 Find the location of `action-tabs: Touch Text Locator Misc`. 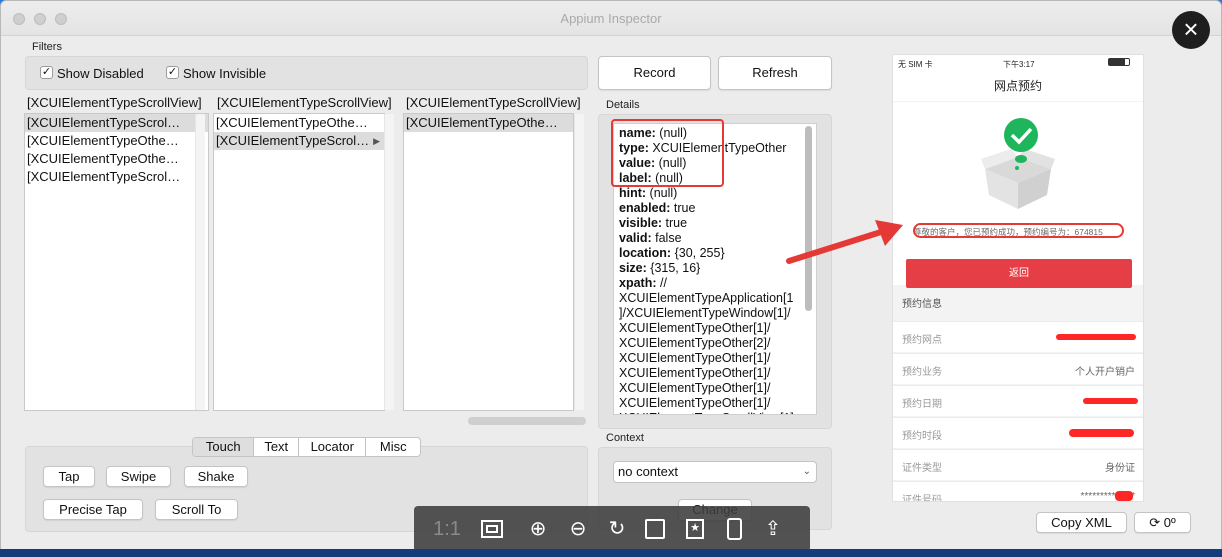

action-tabs: Touch Text Locator Misc is located at coordinates (306, 447).